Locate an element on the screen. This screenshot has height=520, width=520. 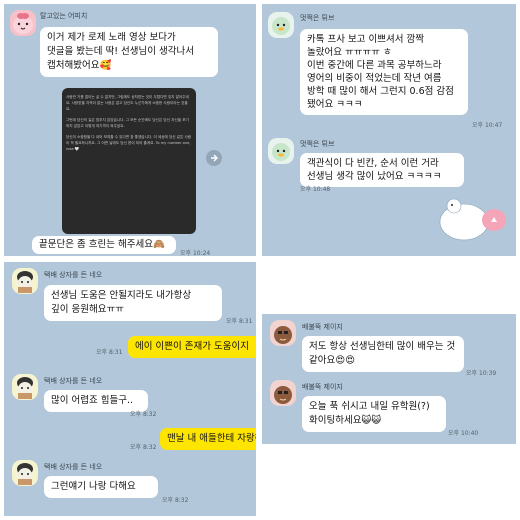
timestamp: 오후 10:24 is located at coordinates (195, 253).